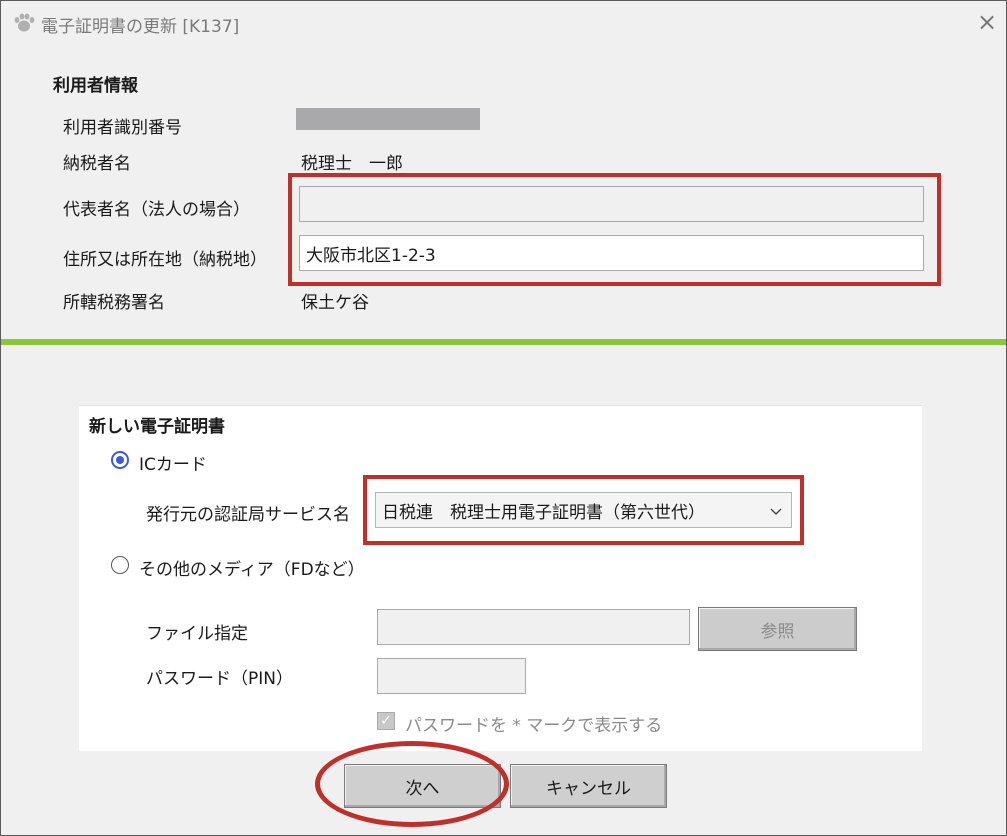 The height and width of the screenshot is (836, 1007). What do you see at coordinates (157, 427) in the screenshot?
I see `new-cert-heading: 新しい電子証明書` at bounding box center [157, 427].